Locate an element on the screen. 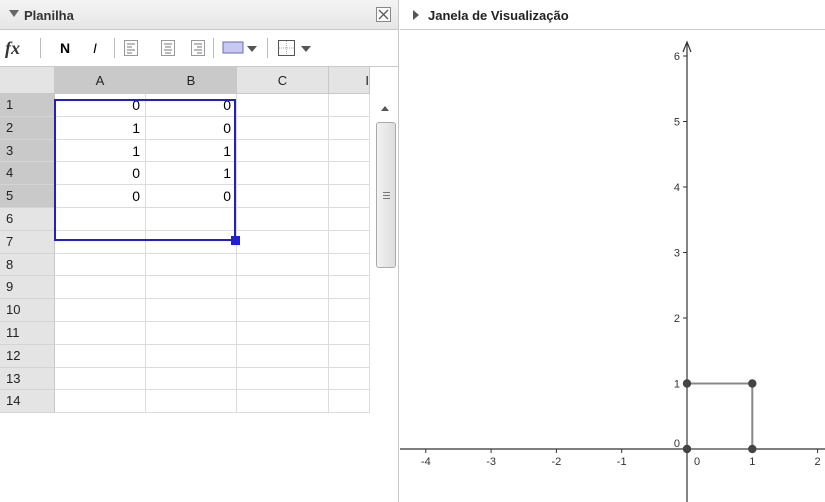 Image resolution: width=825 pixels, height=502 pixels. align-right-icon is located at coordinates (199, 48).